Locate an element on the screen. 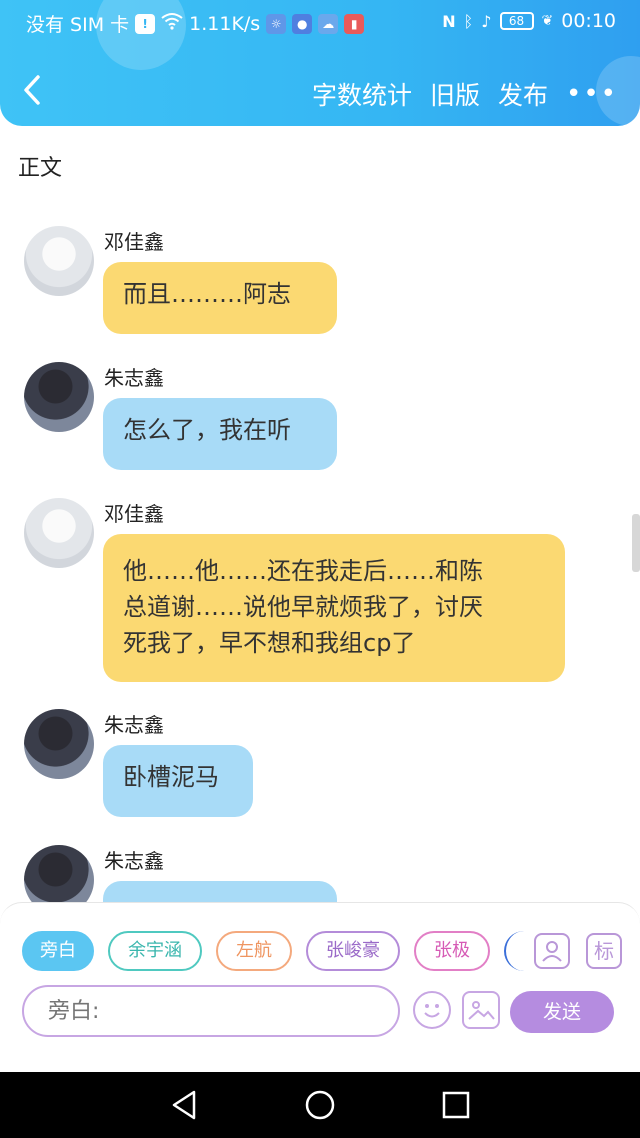  bluetooth-icon: ᛒ is located at coordinates (468, 21).